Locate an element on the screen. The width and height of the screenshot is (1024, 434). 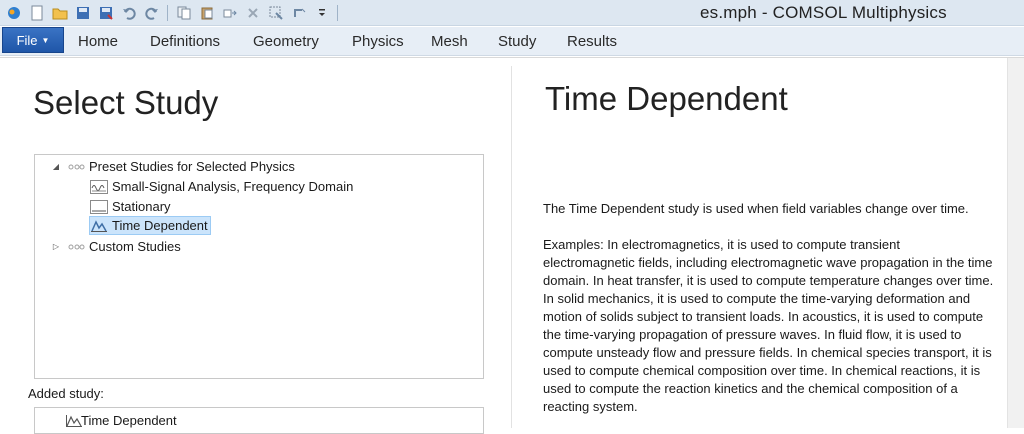
tree-group-preset-studies: ◢ Preset Studies for Selected Physics is located at coordinates (173, 166).